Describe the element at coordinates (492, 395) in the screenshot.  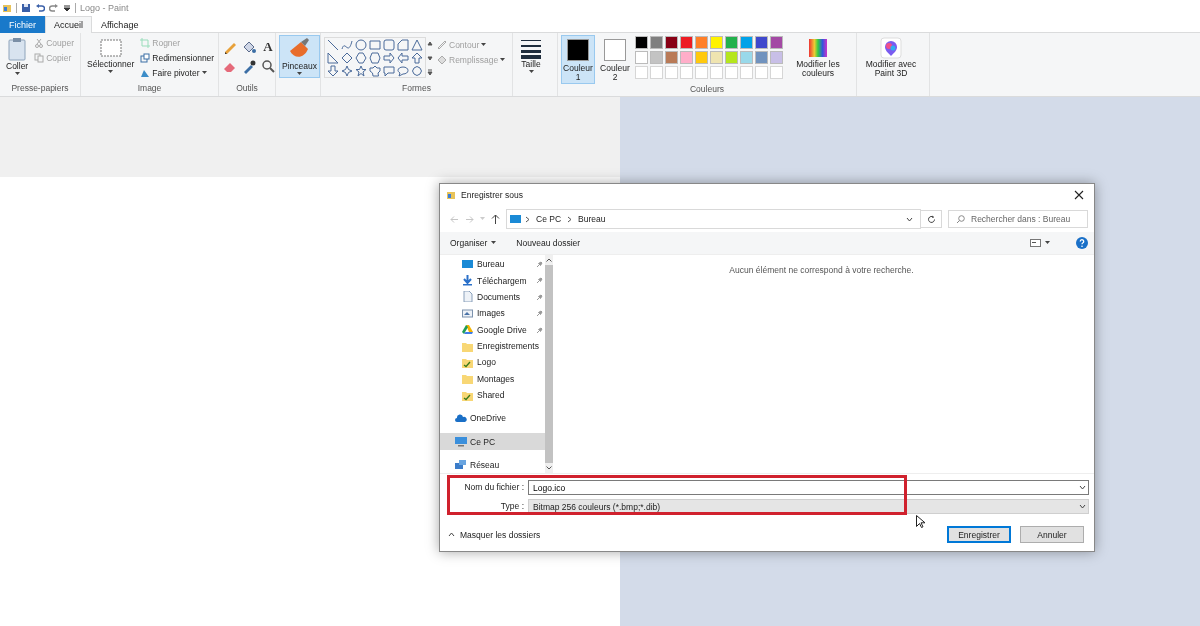
I see `nav-item: Shared` at that location.